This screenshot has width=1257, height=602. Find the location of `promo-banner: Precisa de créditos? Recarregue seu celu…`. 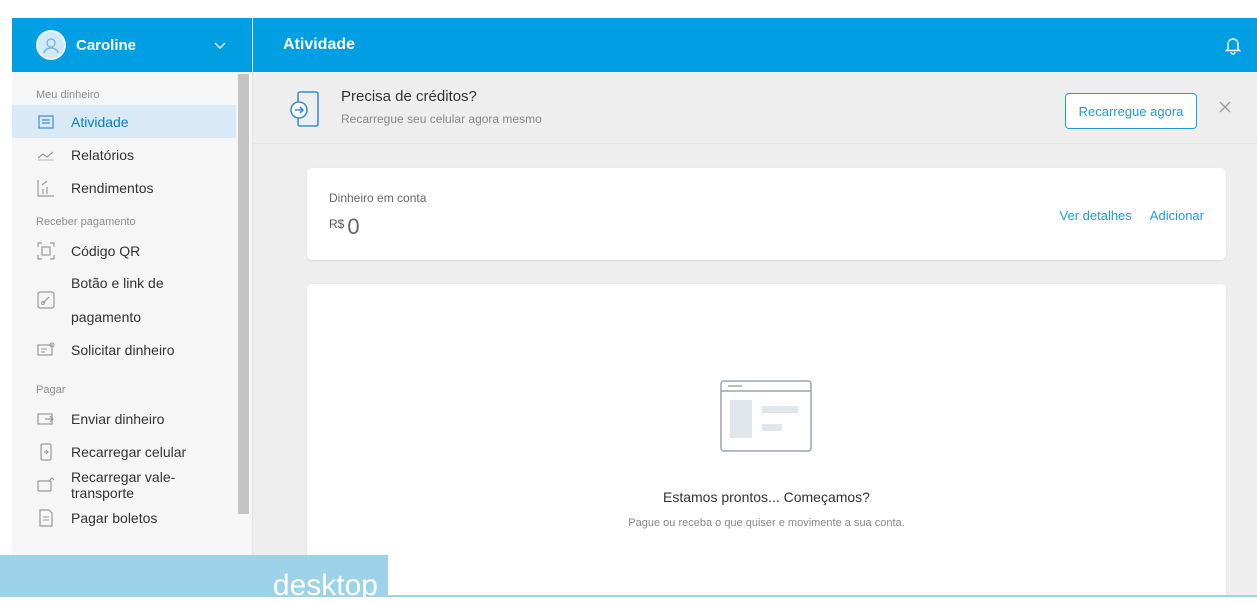

promo-banner: Precisa de créditos? Recarregue seu celu… is located at coordinates (755, 108).